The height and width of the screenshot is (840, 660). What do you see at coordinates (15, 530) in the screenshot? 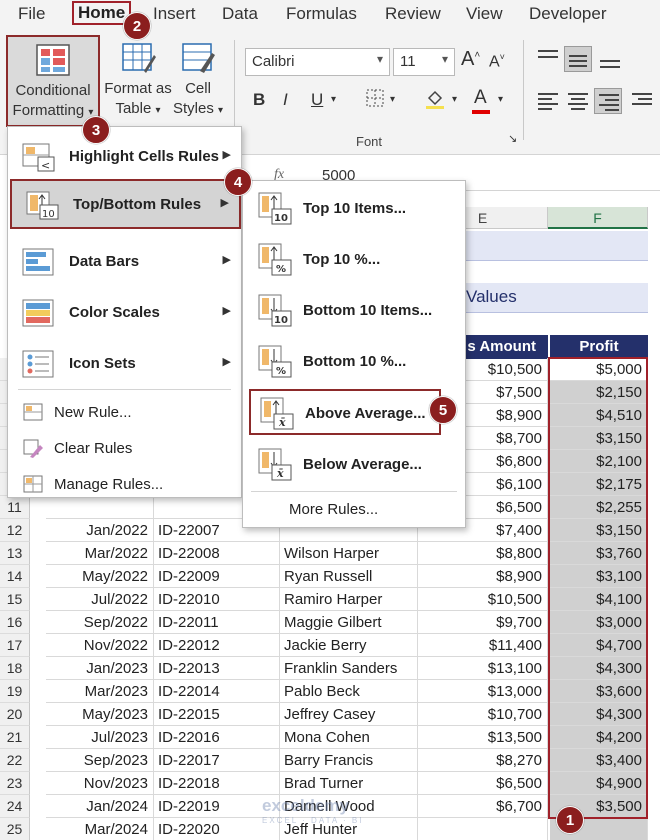
I see `row-number: 12` at bounding box center [15, 530].